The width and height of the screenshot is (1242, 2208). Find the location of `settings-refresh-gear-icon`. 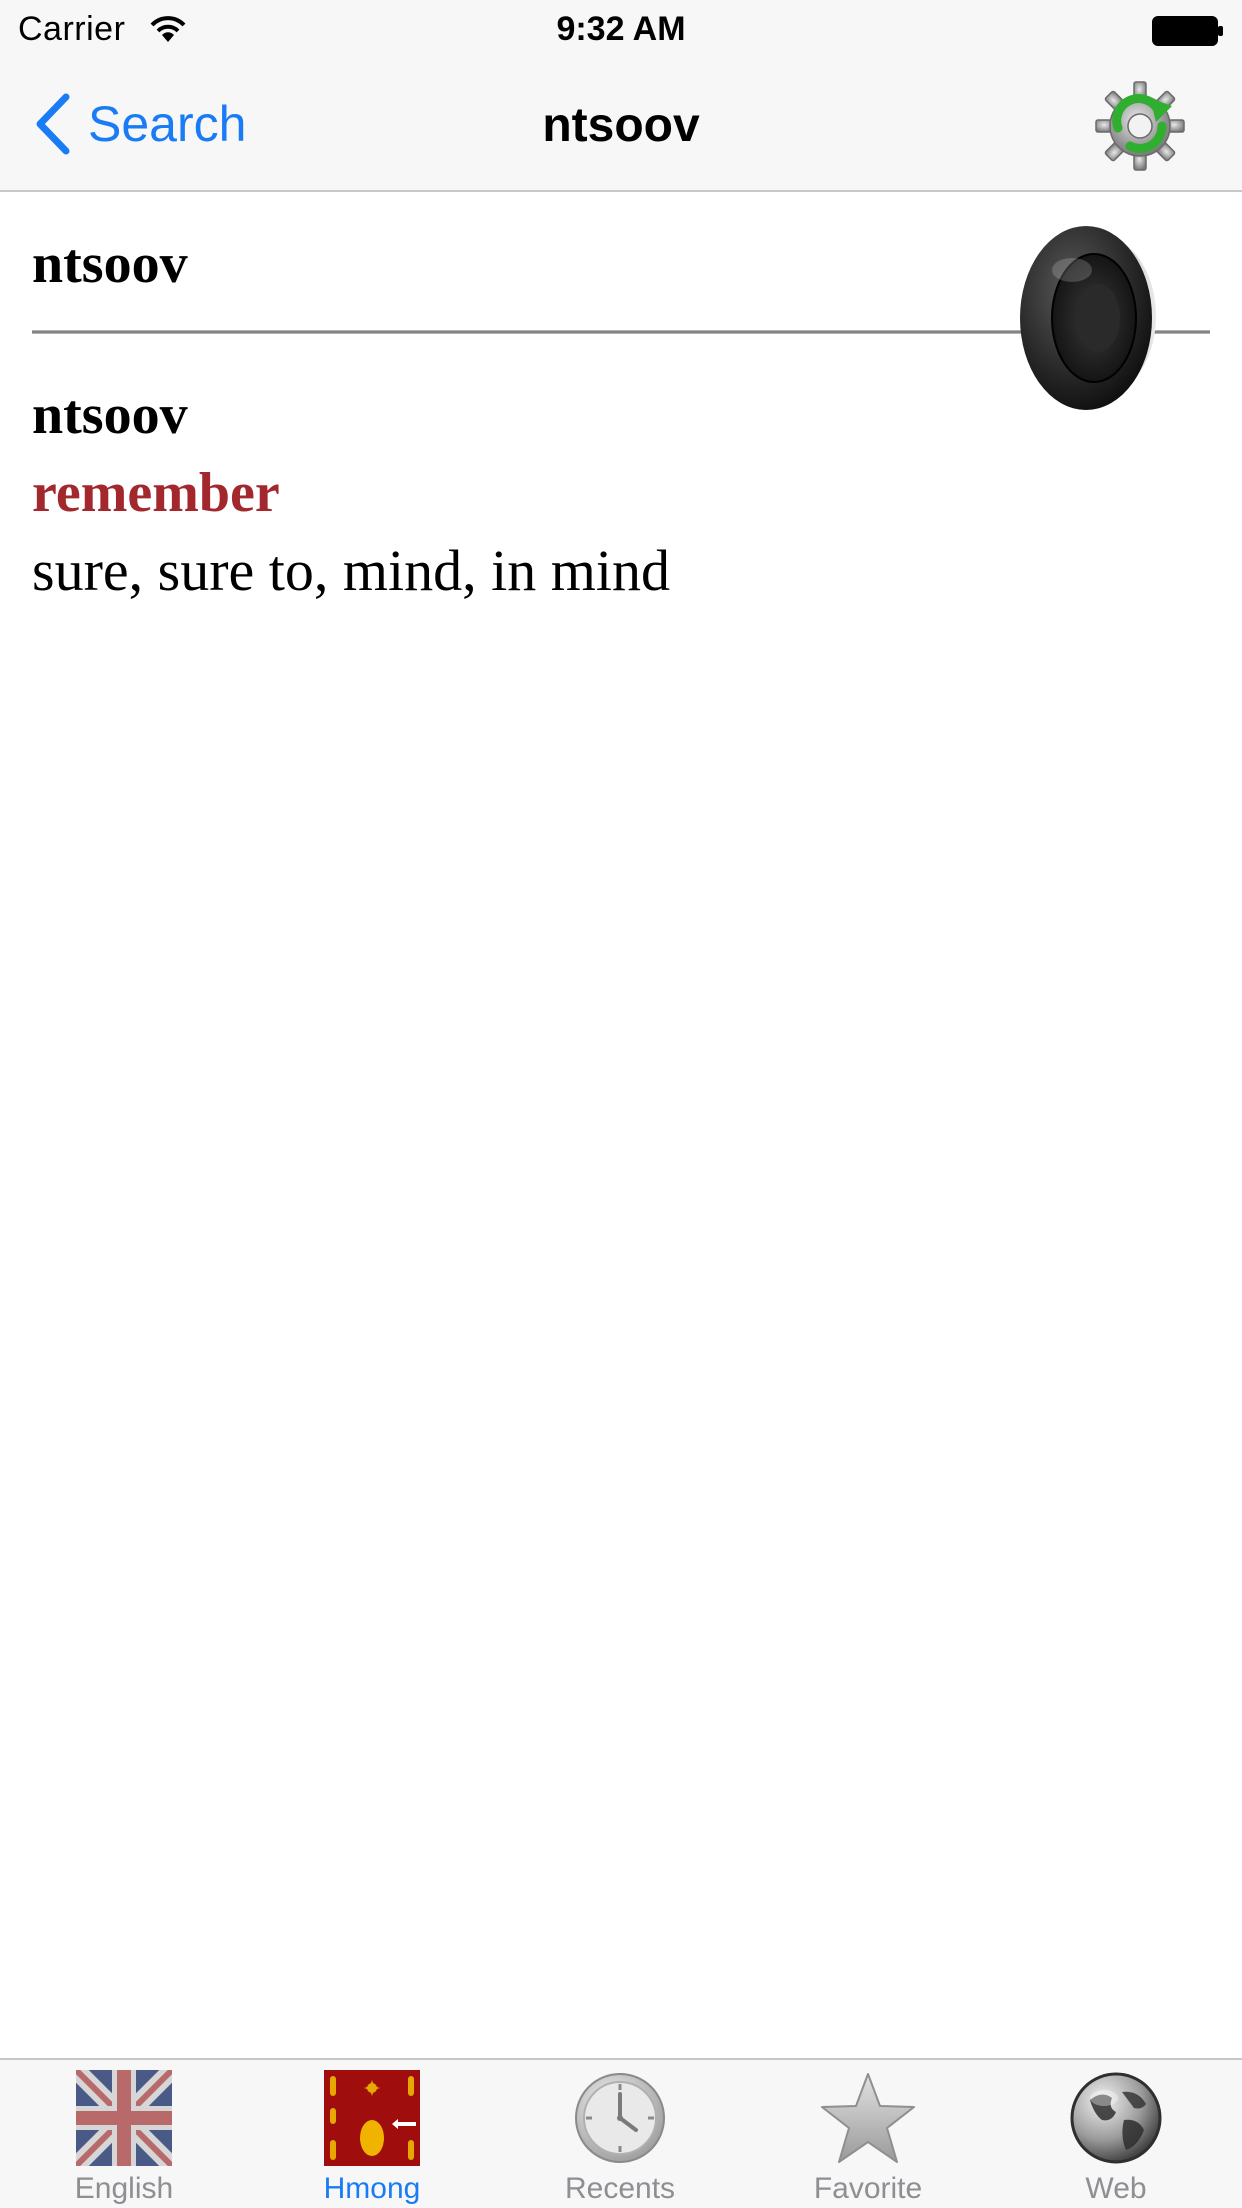

settings-refresh-gear-icon is located at coordinates (1140, 126).